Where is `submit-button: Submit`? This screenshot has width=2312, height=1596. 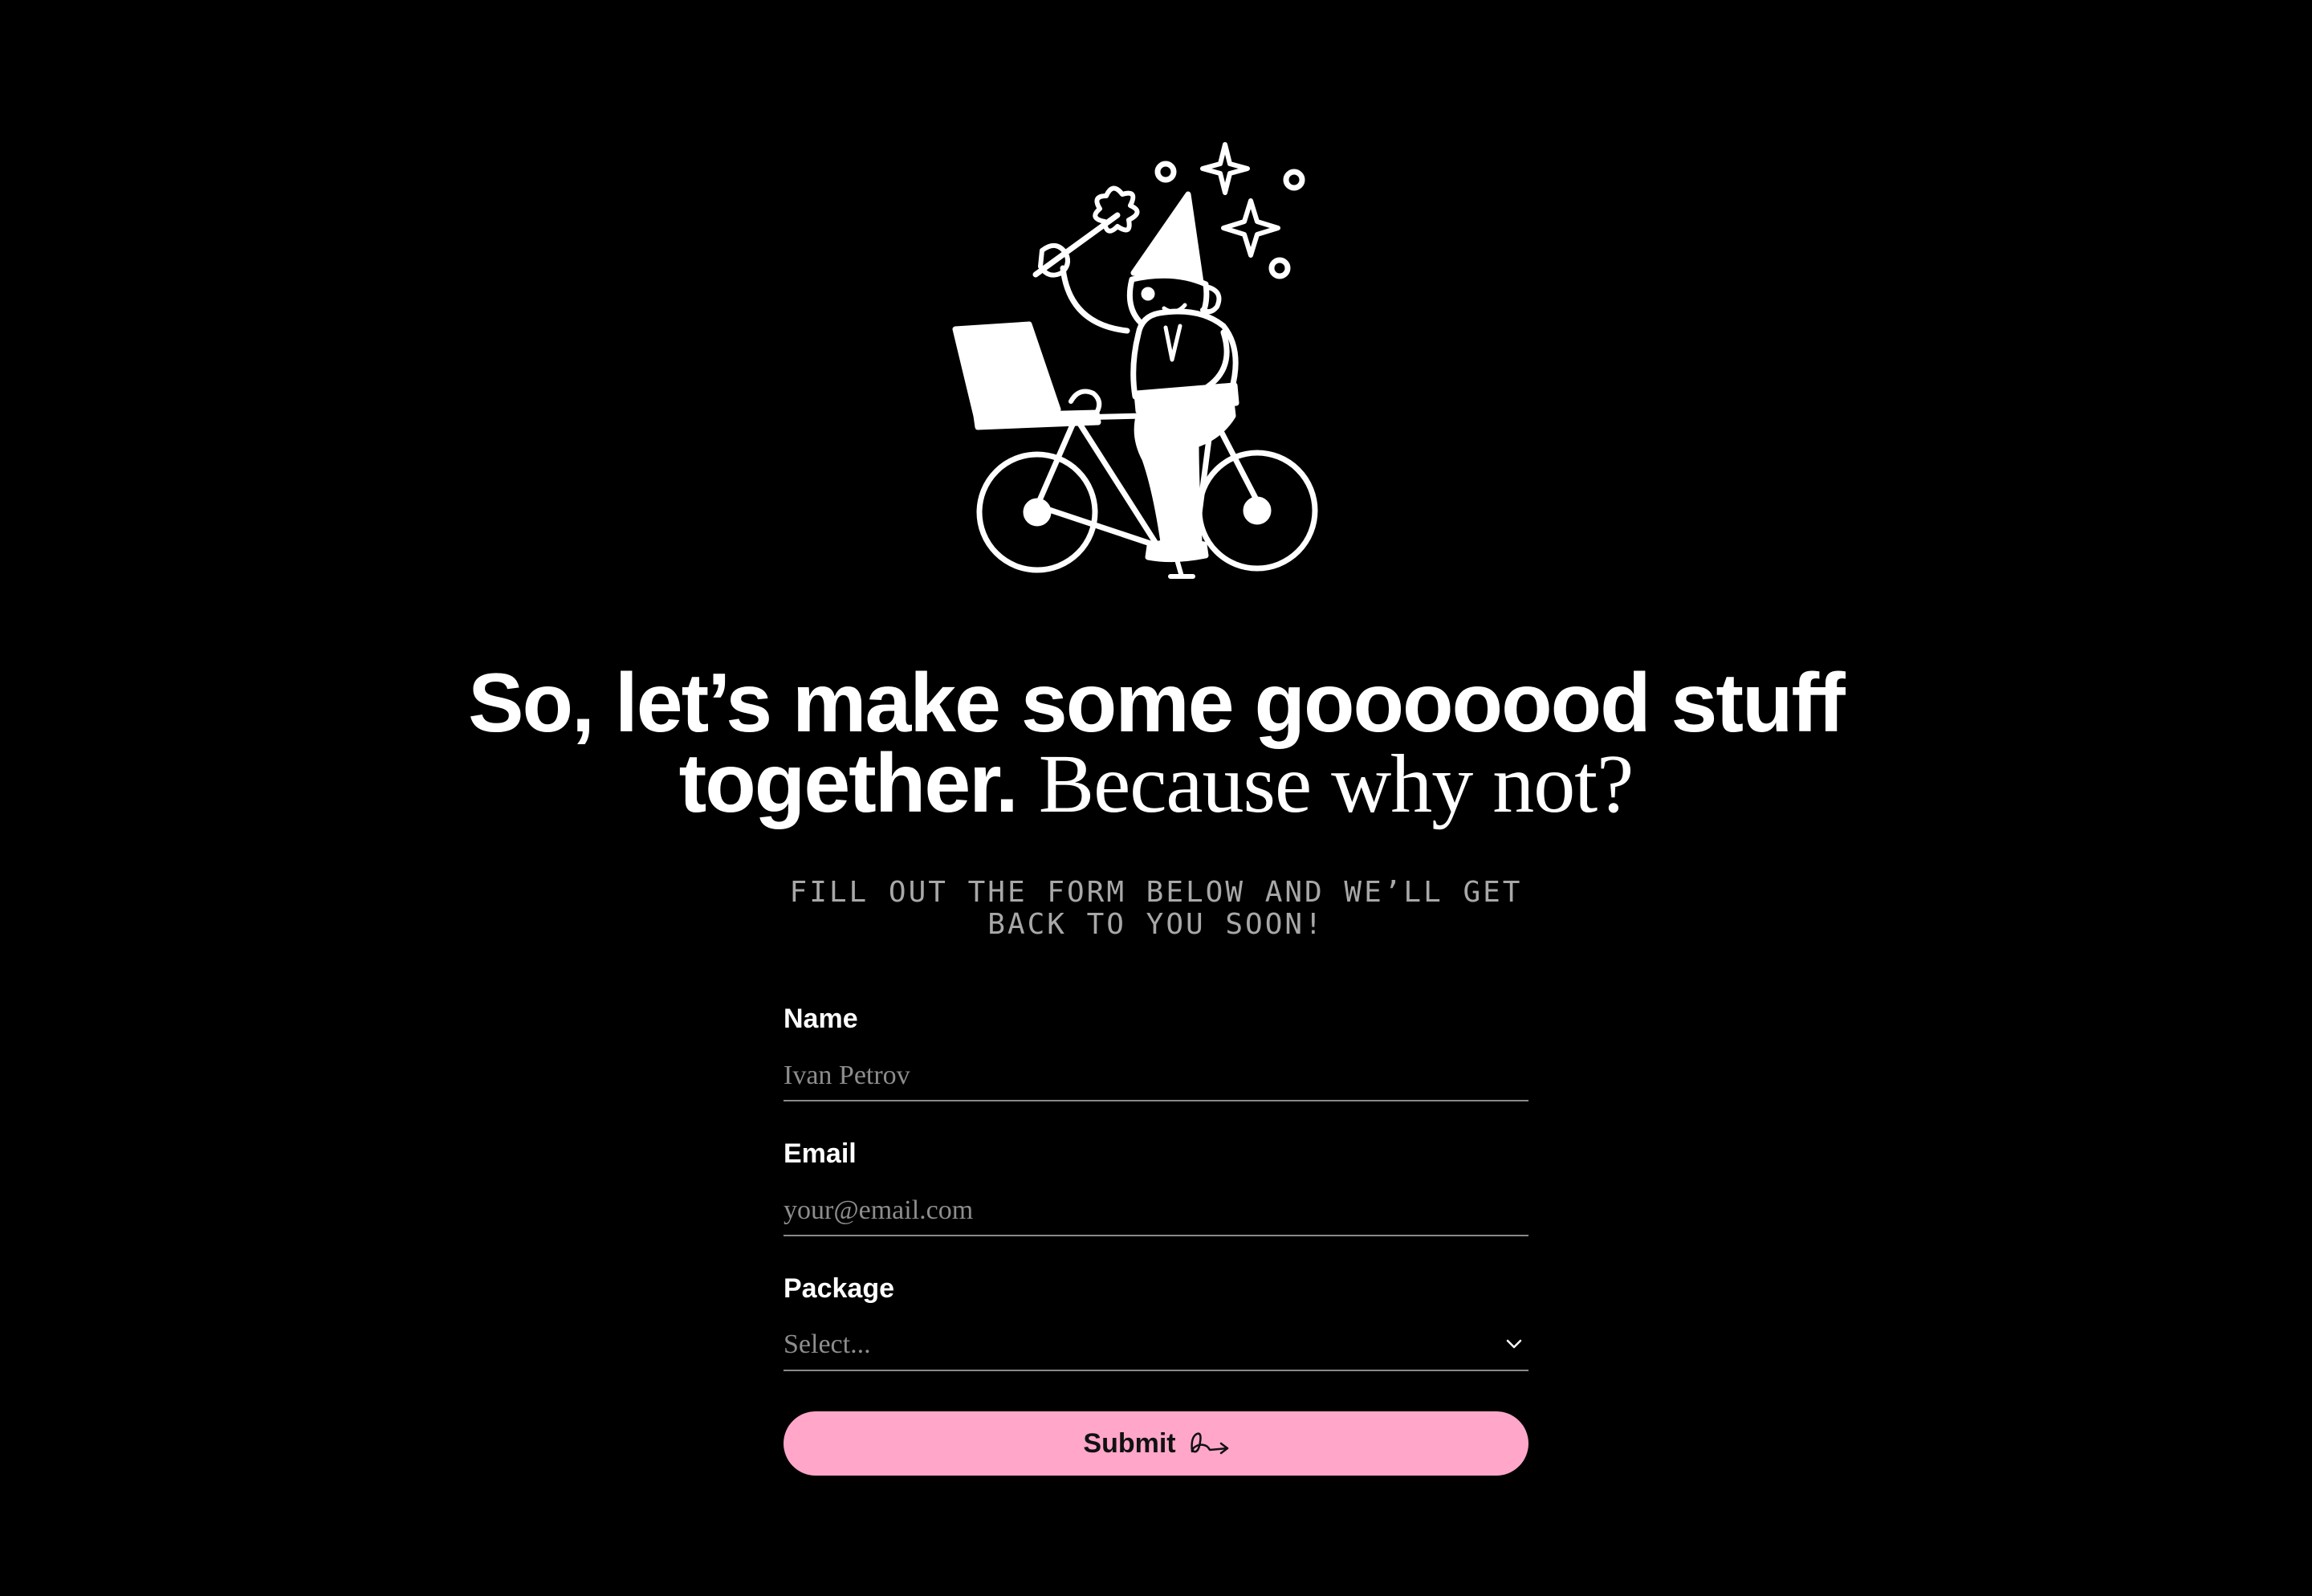 submit-button: Submit is located at coordinates (1156, 1443).